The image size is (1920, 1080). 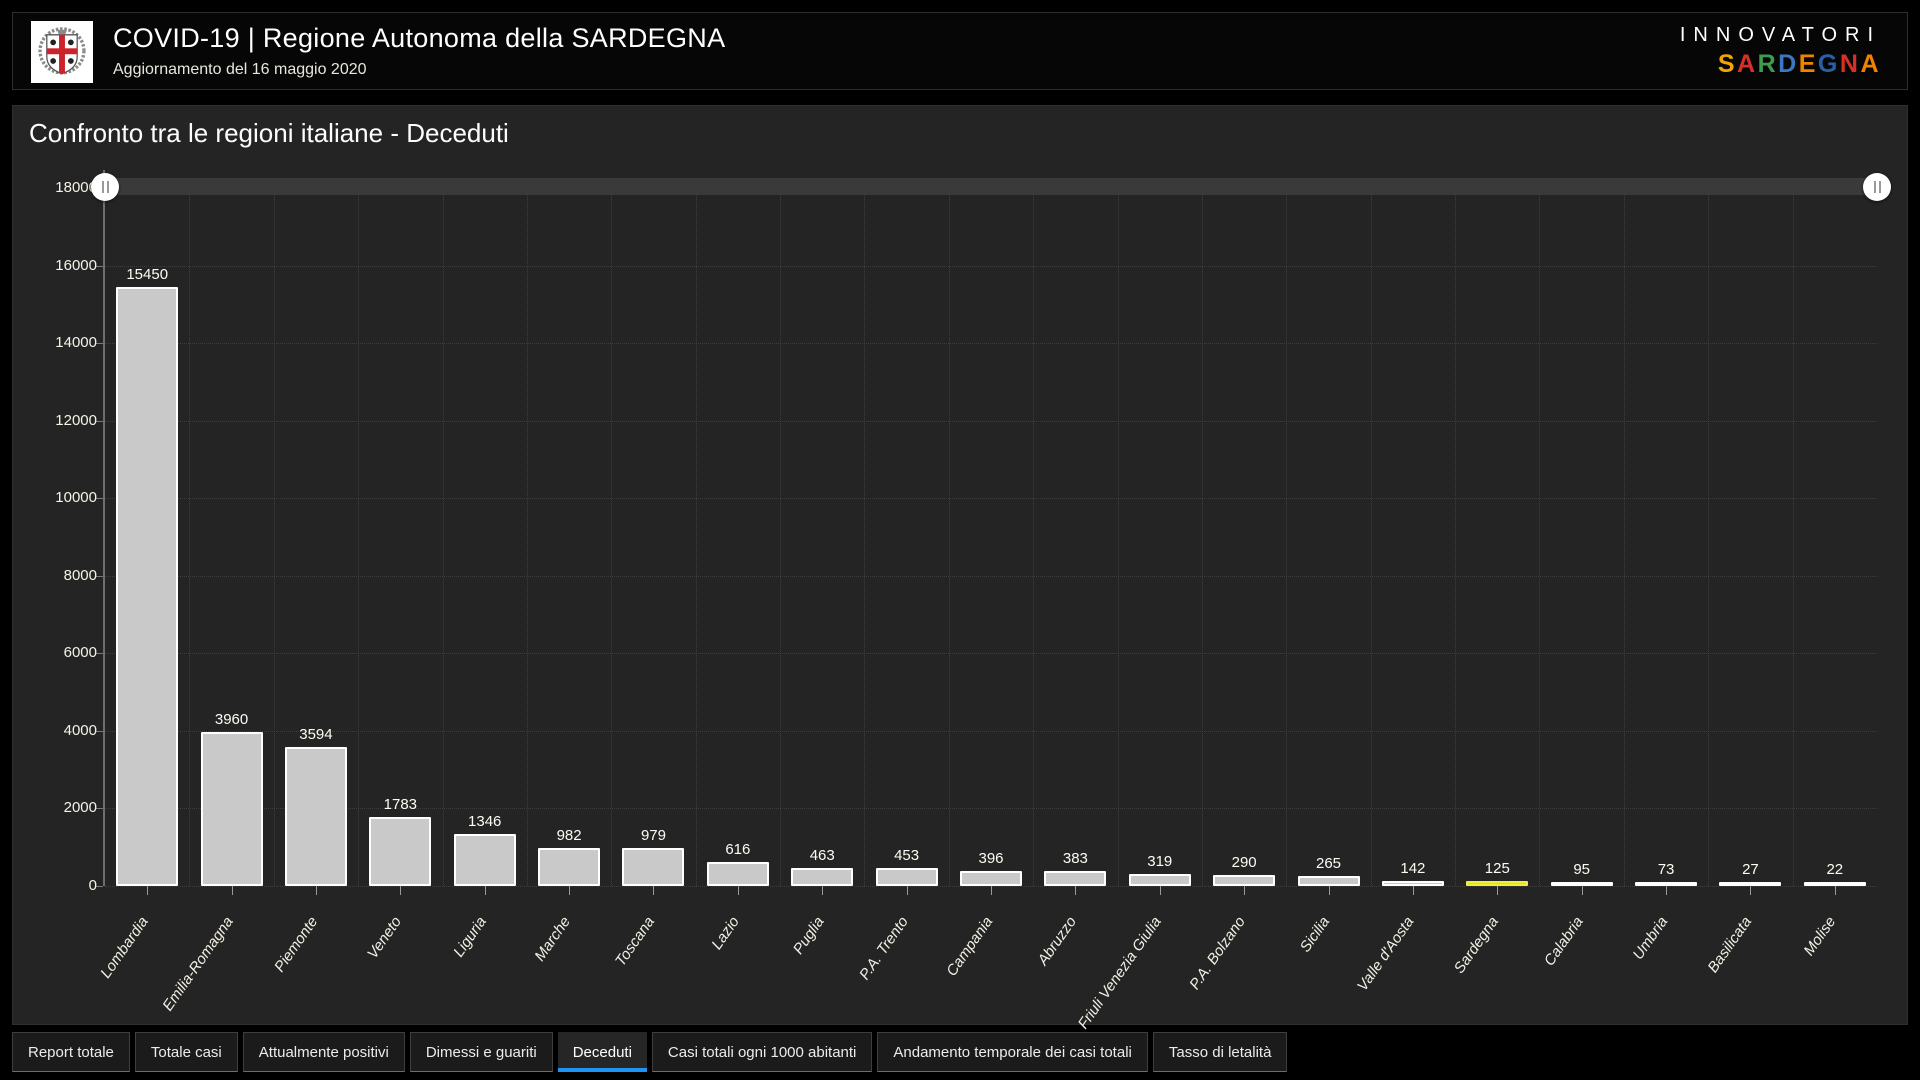 I want to click on y-axis-tick-label: 4000, so click(x=80, y=730).